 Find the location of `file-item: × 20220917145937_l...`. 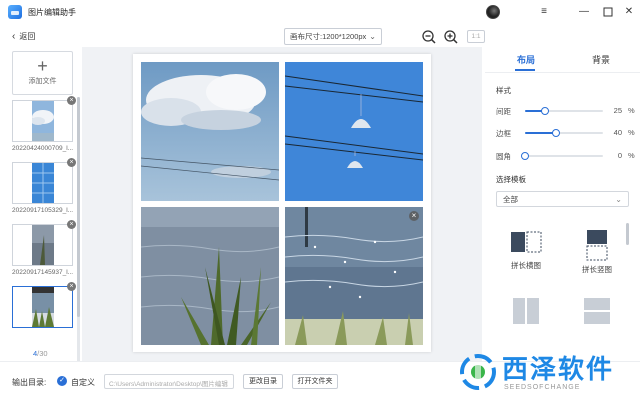

file-item: × 20220917145937_l... is located at coordinates (44, 248).